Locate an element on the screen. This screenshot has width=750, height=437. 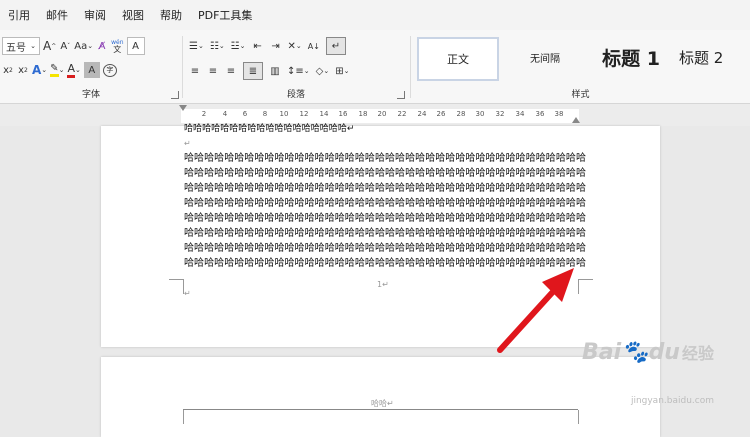
ruler-tick: 24 is located at coordinates (422, 114).